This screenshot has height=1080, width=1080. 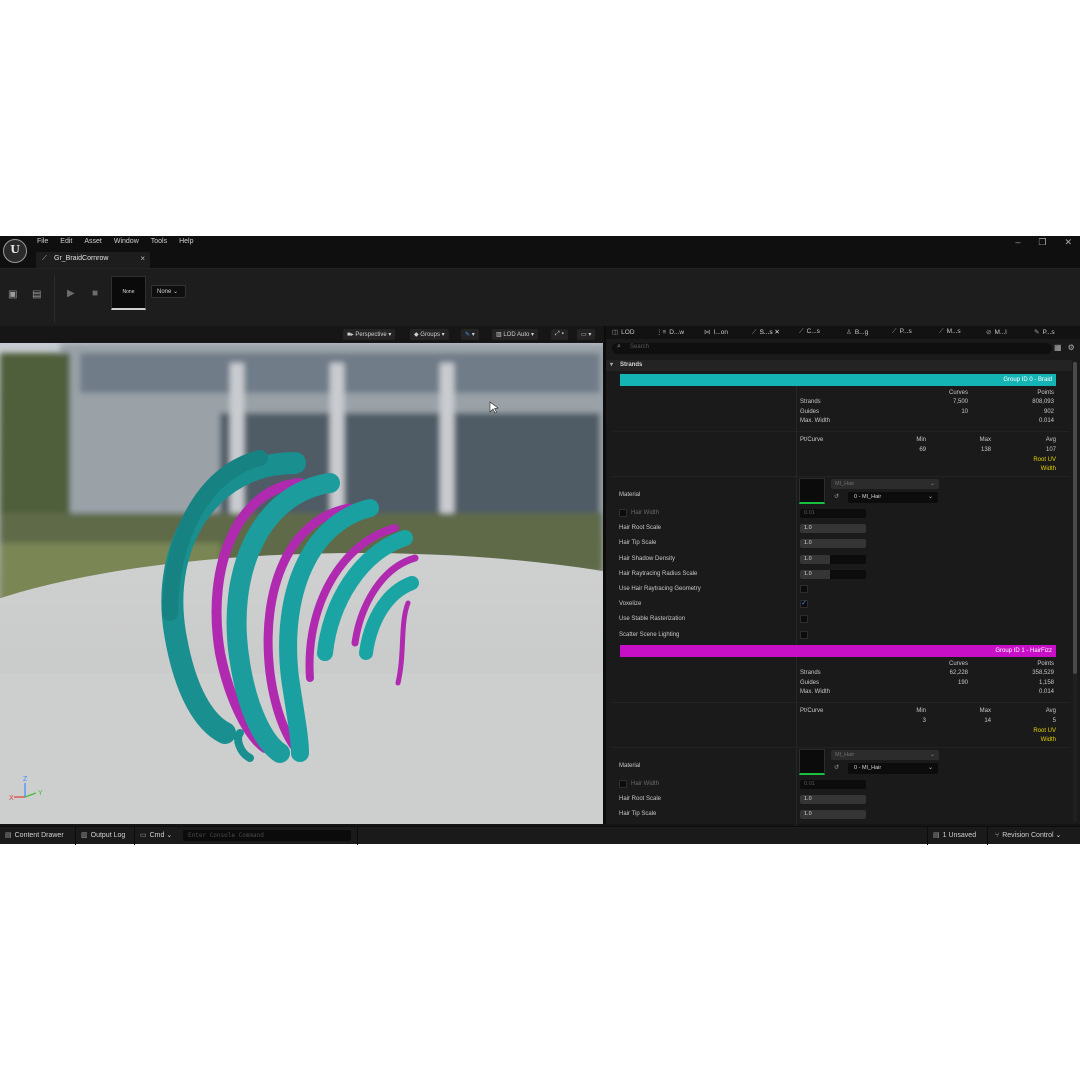 I want to click on groups-button: ◆ Groups ▾, so click(x=429, y=334).